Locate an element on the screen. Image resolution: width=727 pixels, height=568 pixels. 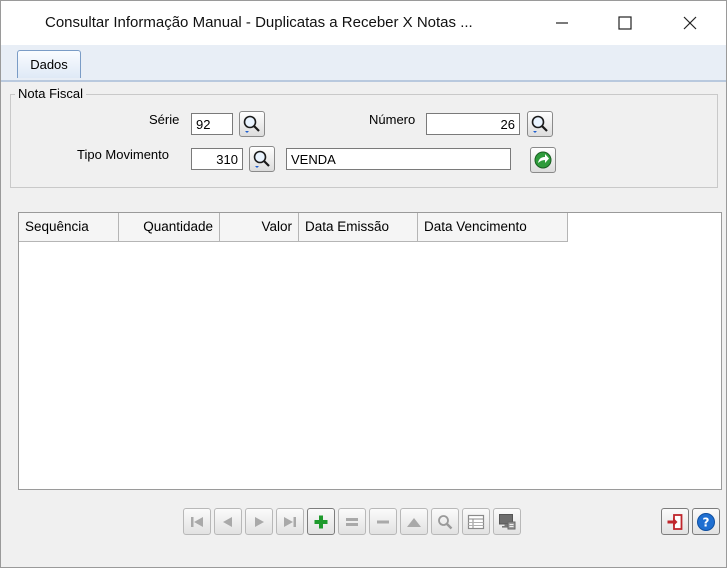
monitor-button is located at coordinates (507, 521).